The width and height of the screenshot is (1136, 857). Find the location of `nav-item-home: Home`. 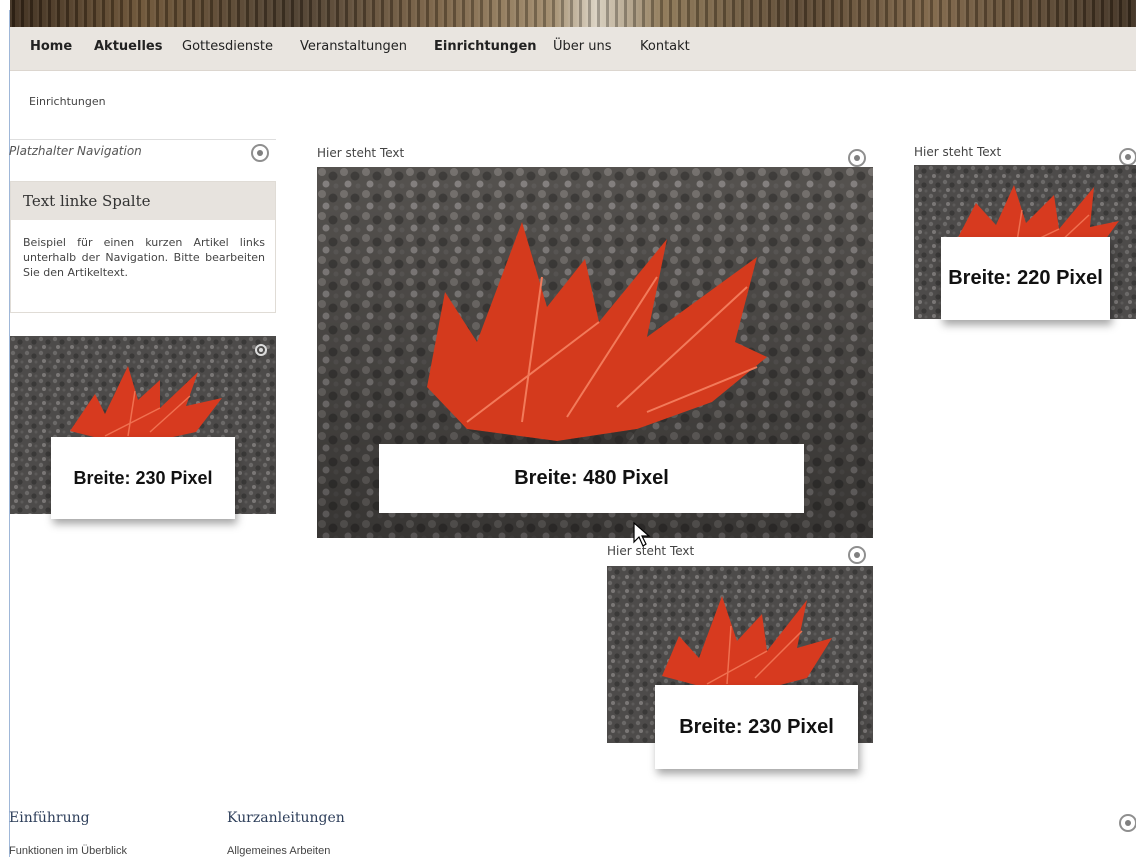

nav-item-home: Home is located at coordinates (51, 46).